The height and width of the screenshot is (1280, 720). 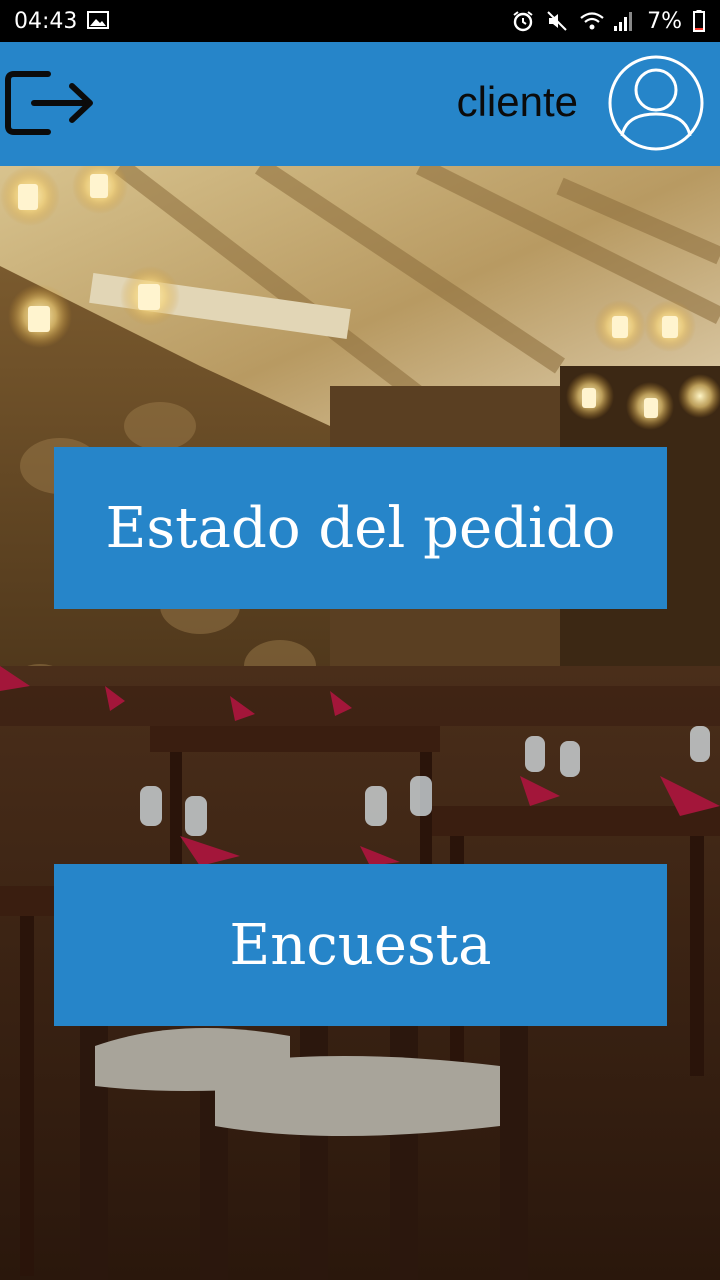 What do you see at coordinates (360, 21) in the screenshot?
I see `status-bar: 04:43 7%` at bounding box center [360, 21].